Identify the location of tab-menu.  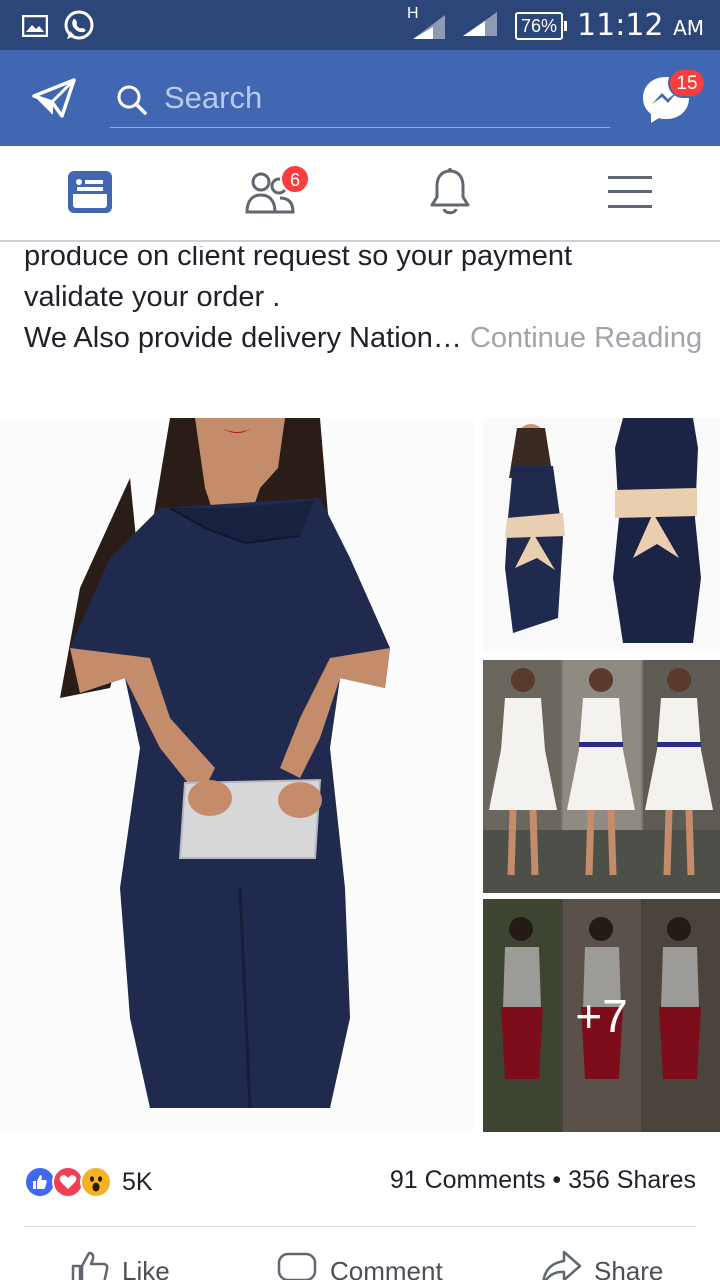
(630, 194).